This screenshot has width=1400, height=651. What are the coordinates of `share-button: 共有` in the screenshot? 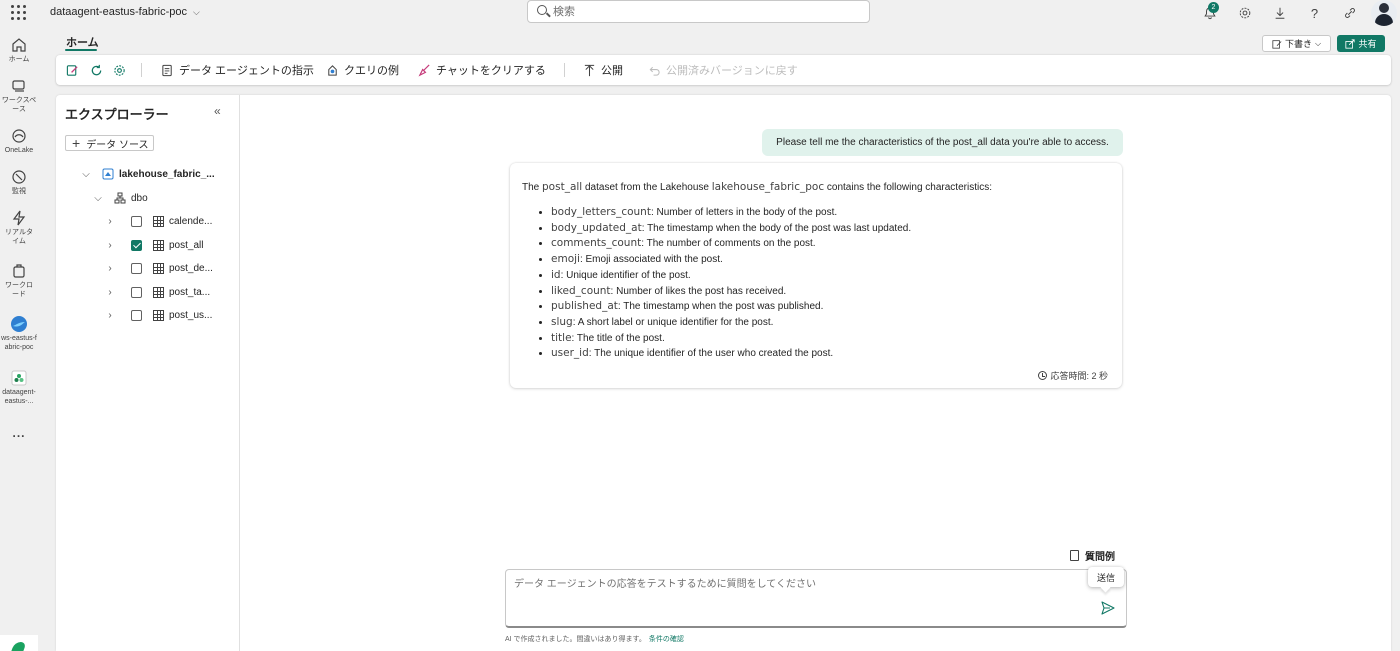 It's located at (1361, 43).